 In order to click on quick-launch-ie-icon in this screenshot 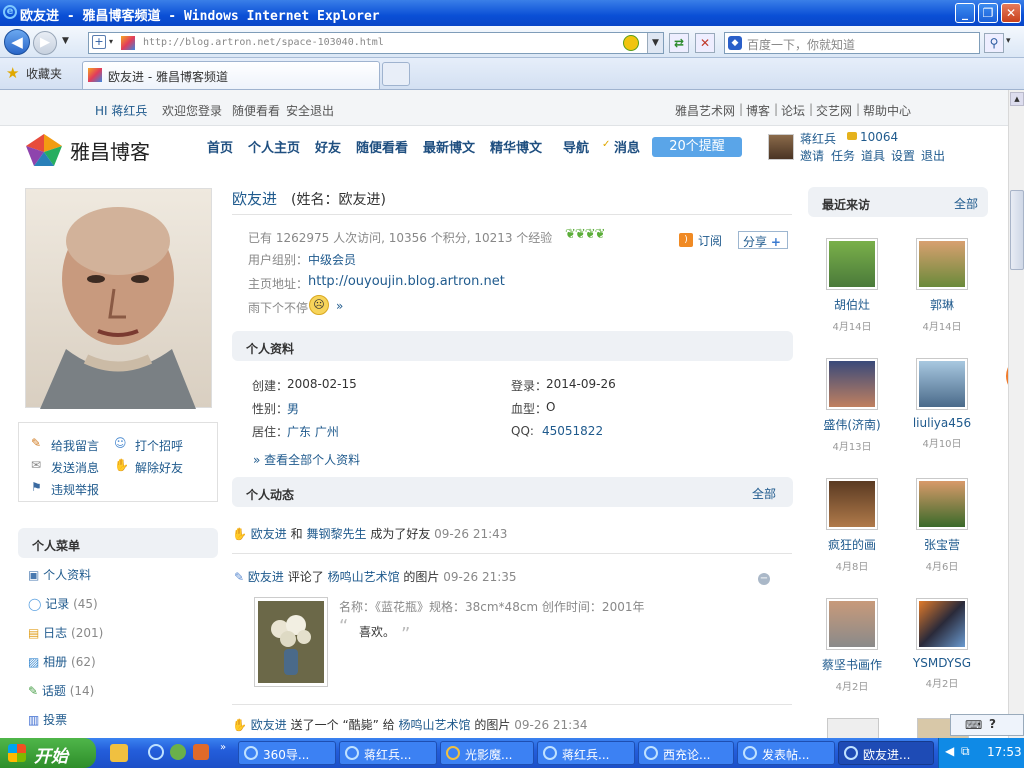, I will do `click(156, 752)`.